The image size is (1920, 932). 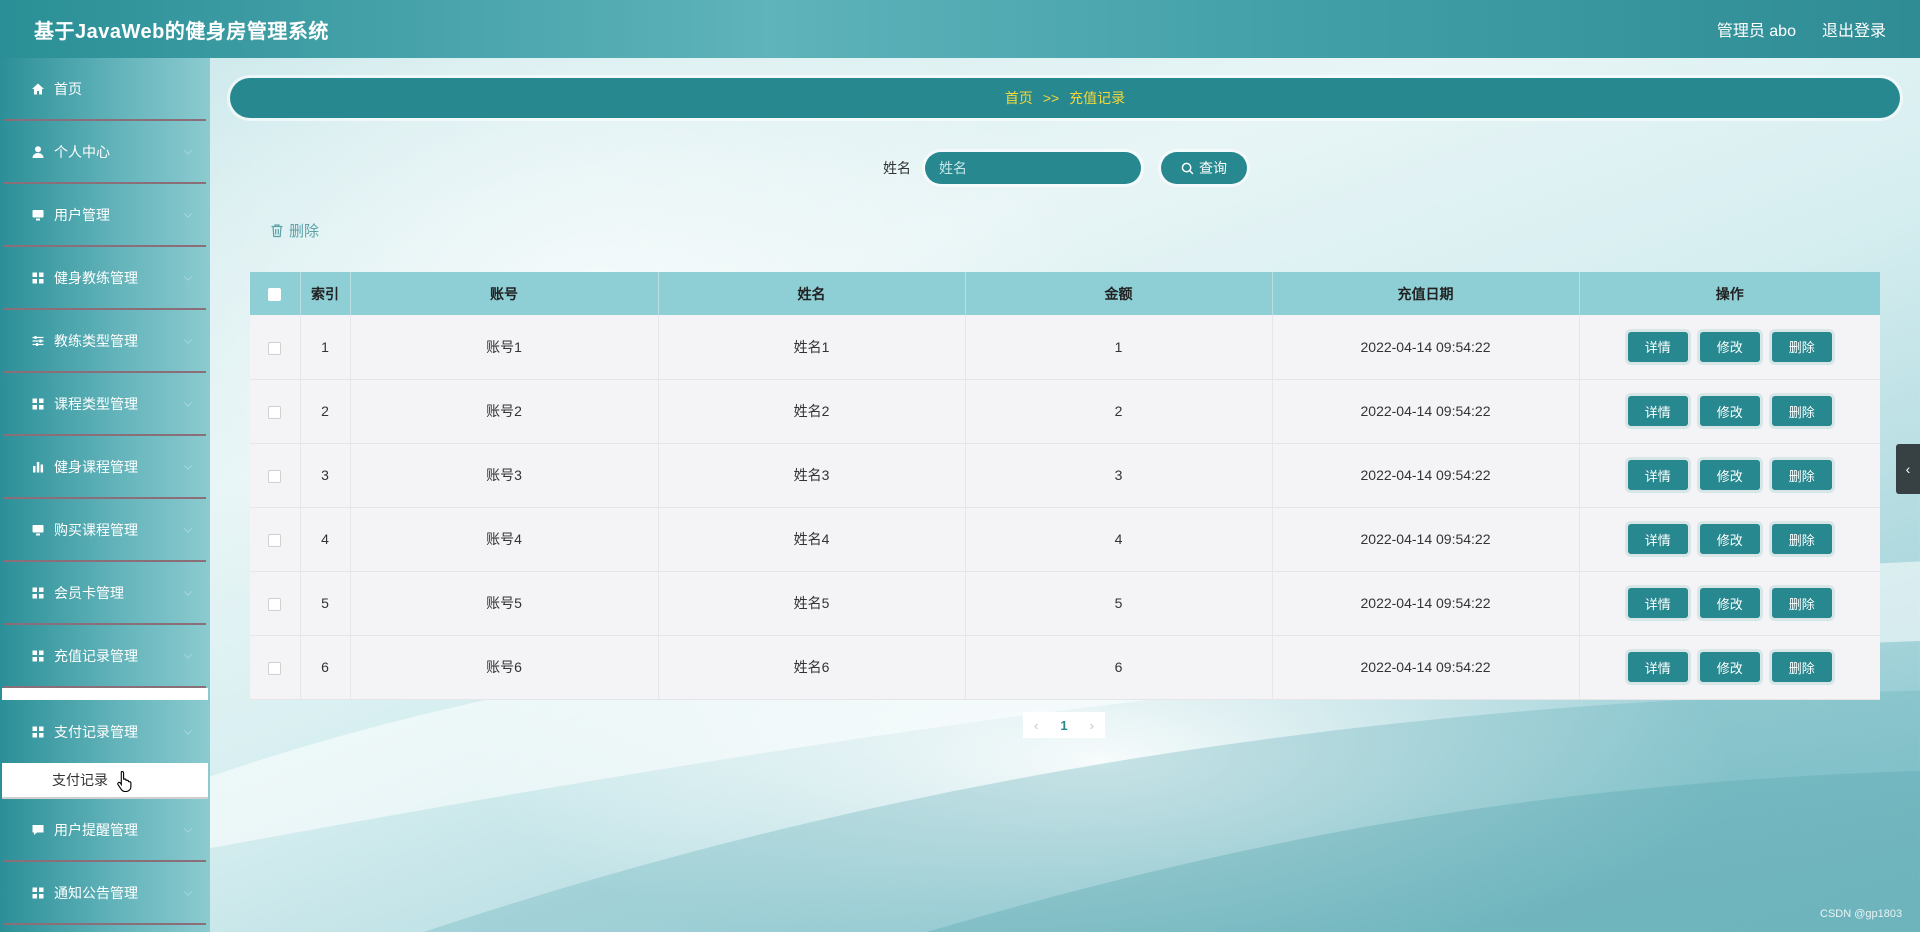 I want to click on current-user: 管理员 abo, so click(x=1756, y=31).